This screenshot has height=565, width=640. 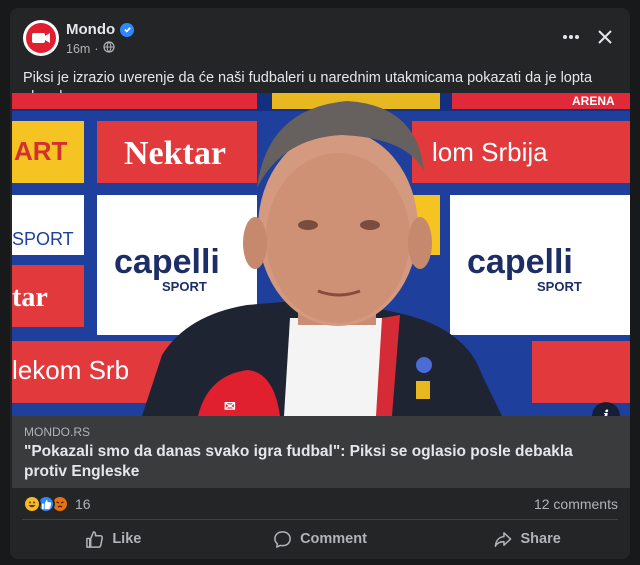 I want to click on post-stats: 16 12 comments, so click(x=320, y=503).